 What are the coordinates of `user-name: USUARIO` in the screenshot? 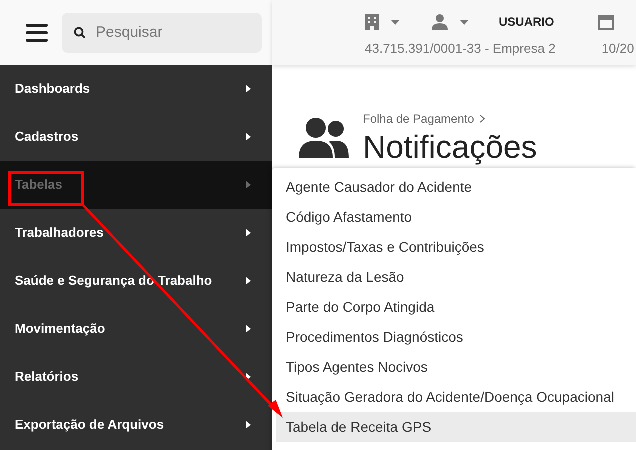 It's located at (526, 22).